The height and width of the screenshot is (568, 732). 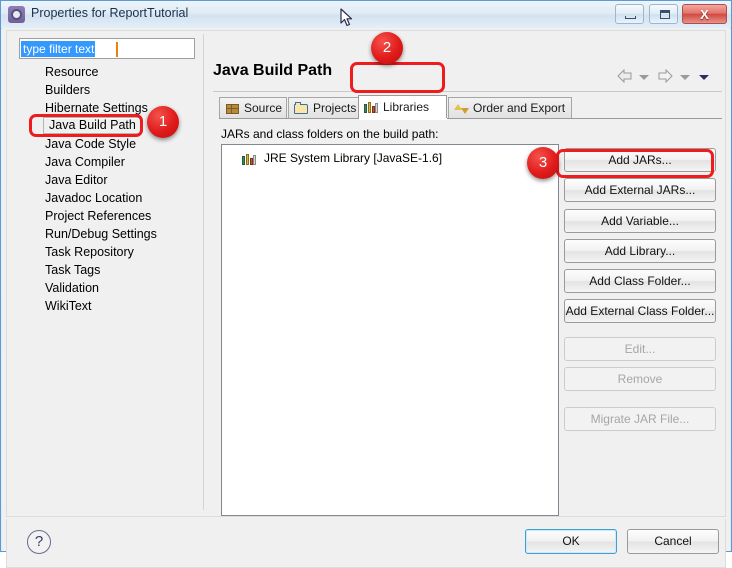 I want to click on tab-libraries-label: Libraries, so click(x=406, y=107).